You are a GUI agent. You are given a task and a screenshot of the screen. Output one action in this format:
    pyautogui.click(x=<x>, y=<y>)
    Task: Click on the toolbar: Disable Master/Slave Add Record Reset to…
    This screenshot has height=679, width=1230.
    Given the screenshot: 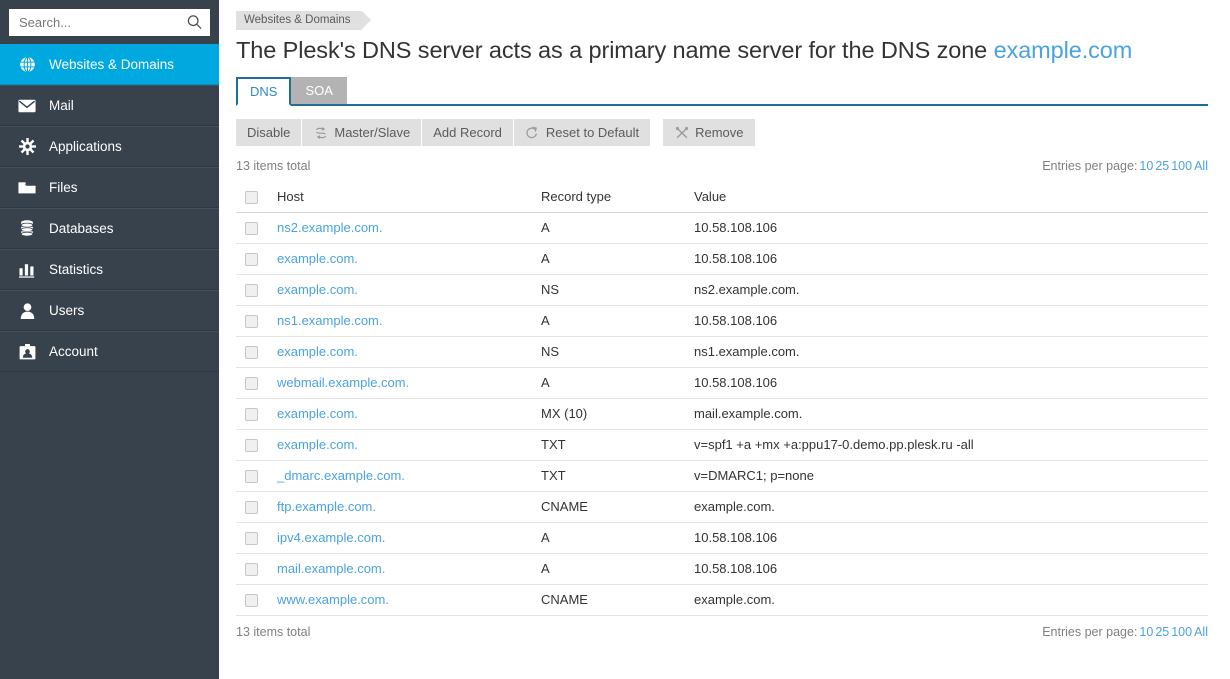 What is the action you would take?
    pyautogui.click(x=722, y=133)
    